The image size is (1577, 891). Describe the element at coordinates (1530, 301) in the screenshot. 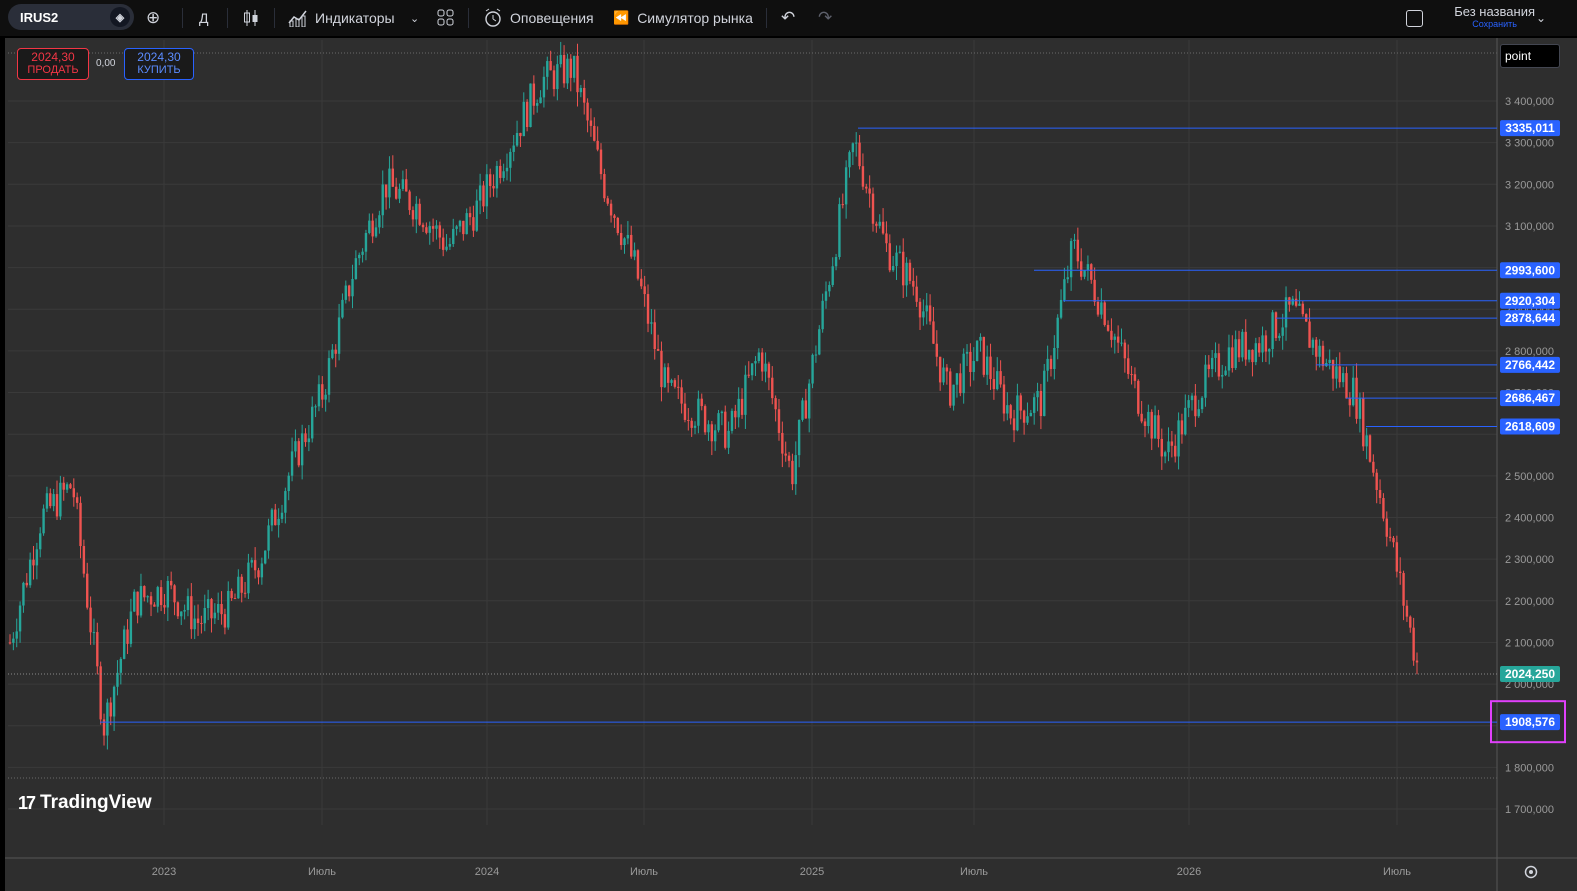

I see `price-label-text: 2920,304` at that location.